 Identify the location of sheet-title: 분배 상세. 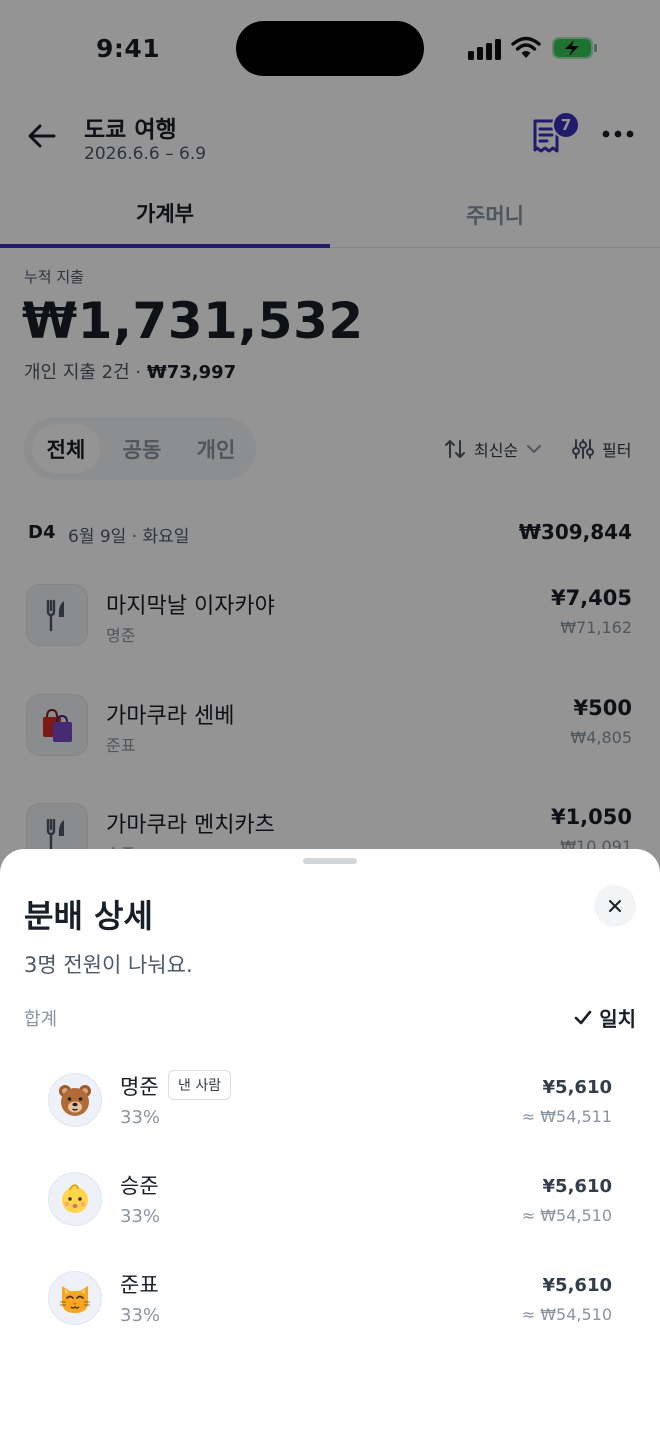
(88, 916).